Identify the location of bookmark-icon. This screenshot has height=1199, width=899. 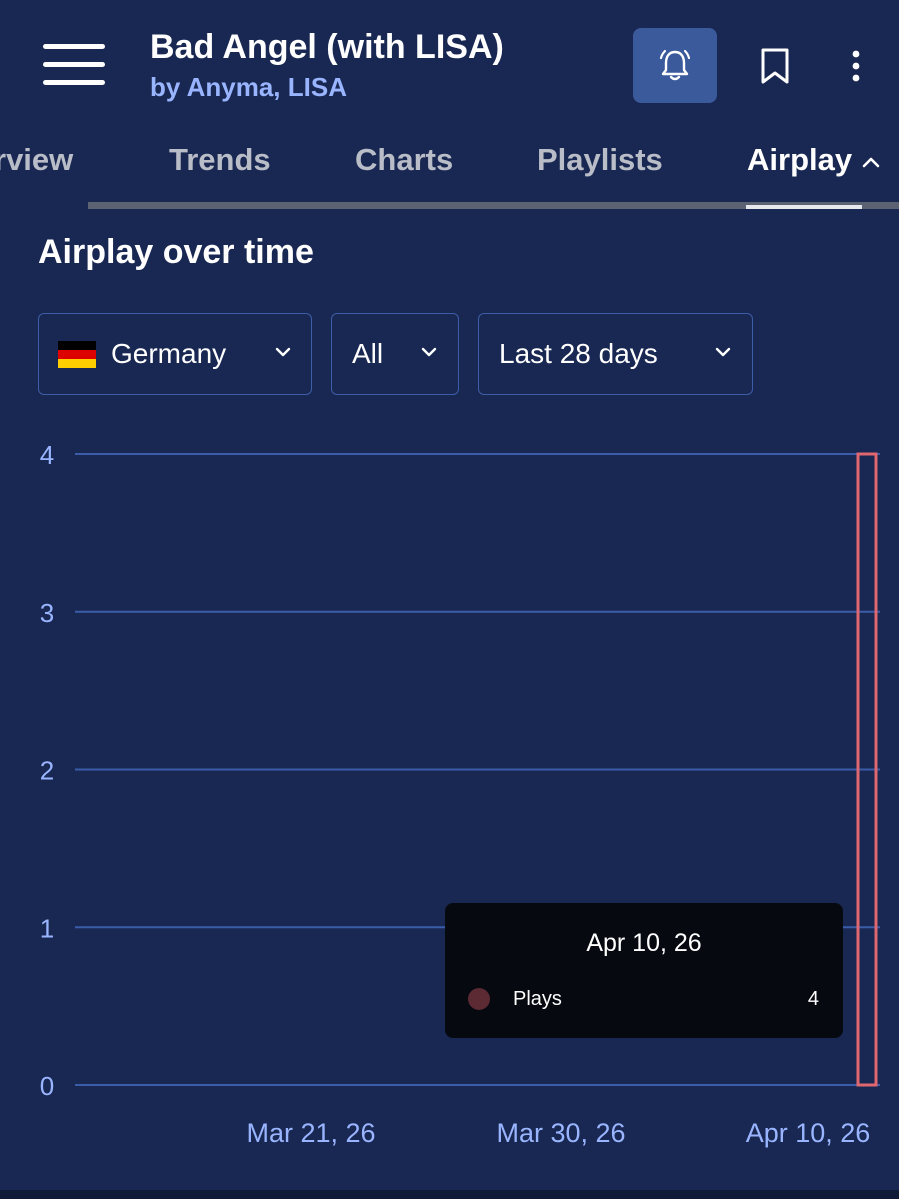
(775, 66).